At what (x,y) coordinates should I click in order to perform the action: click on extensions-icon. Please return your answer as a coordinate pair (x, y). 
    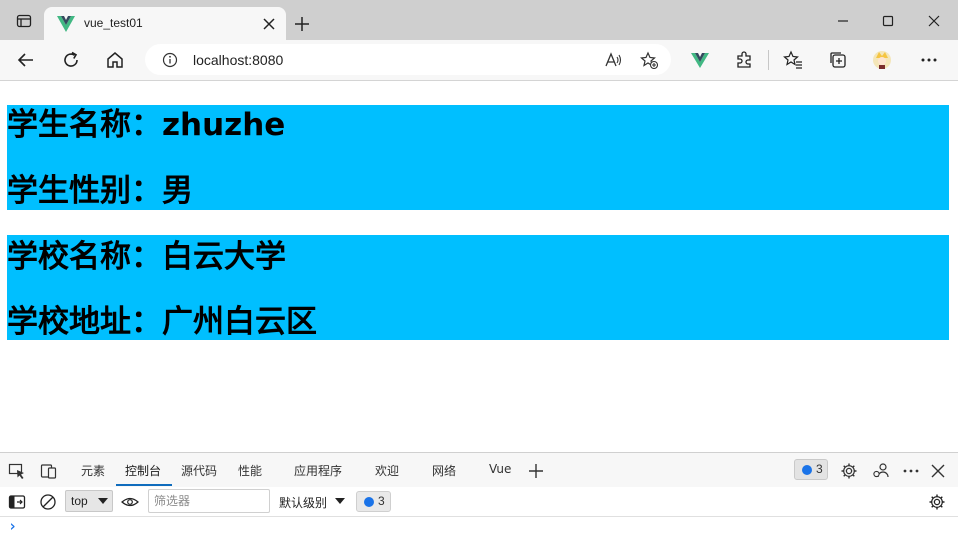
    Looking at the image, I should click on (744, 60).